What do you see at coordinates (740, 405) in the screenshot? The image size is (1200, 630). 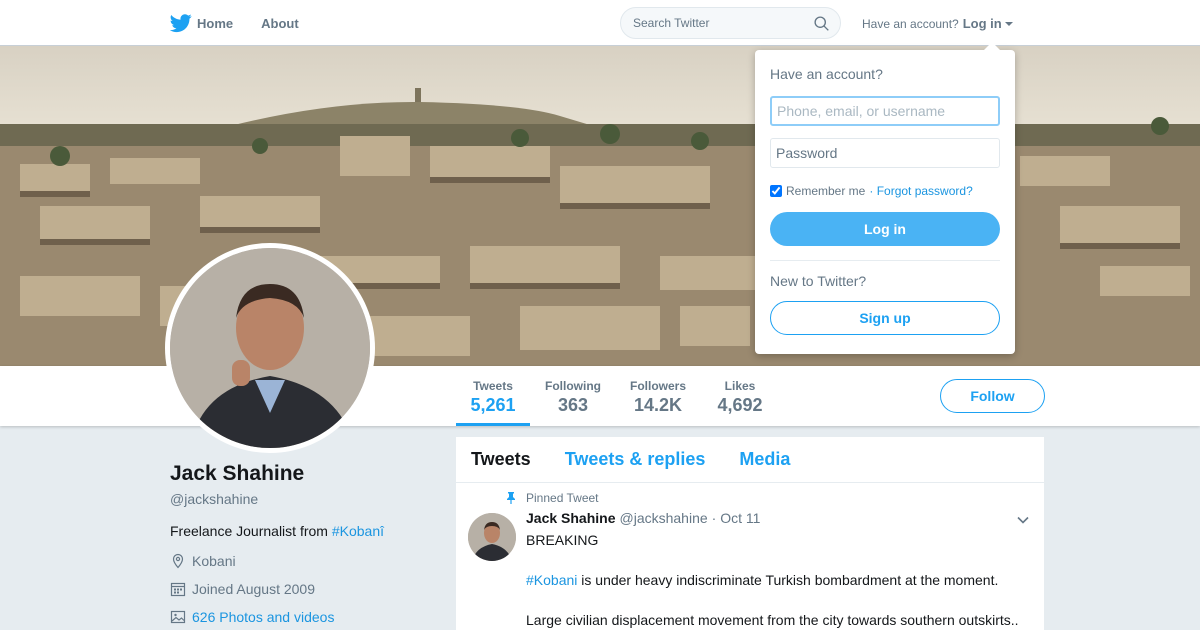 I see `stat-likes-value: 4,692` at bounding box center [740, 405].